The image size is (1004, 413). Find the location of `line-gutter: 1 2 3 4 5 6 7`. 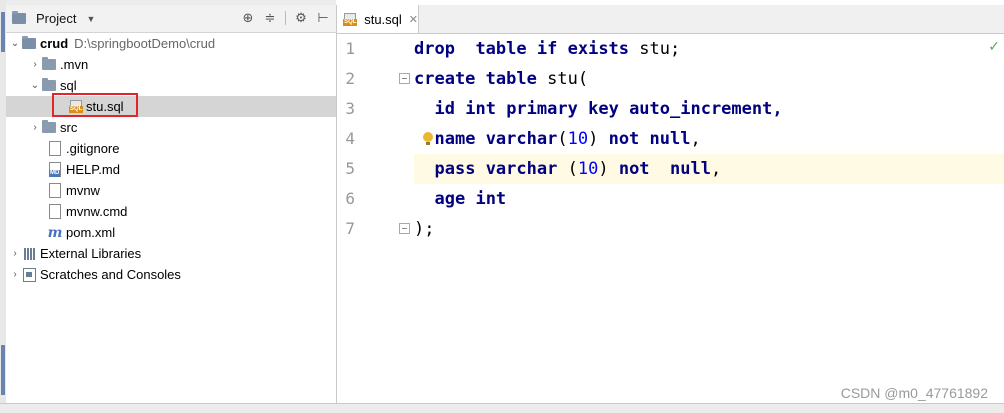

line-gutter: 1 2 3 4 5 6 7 is located at coordinates (373, 218).